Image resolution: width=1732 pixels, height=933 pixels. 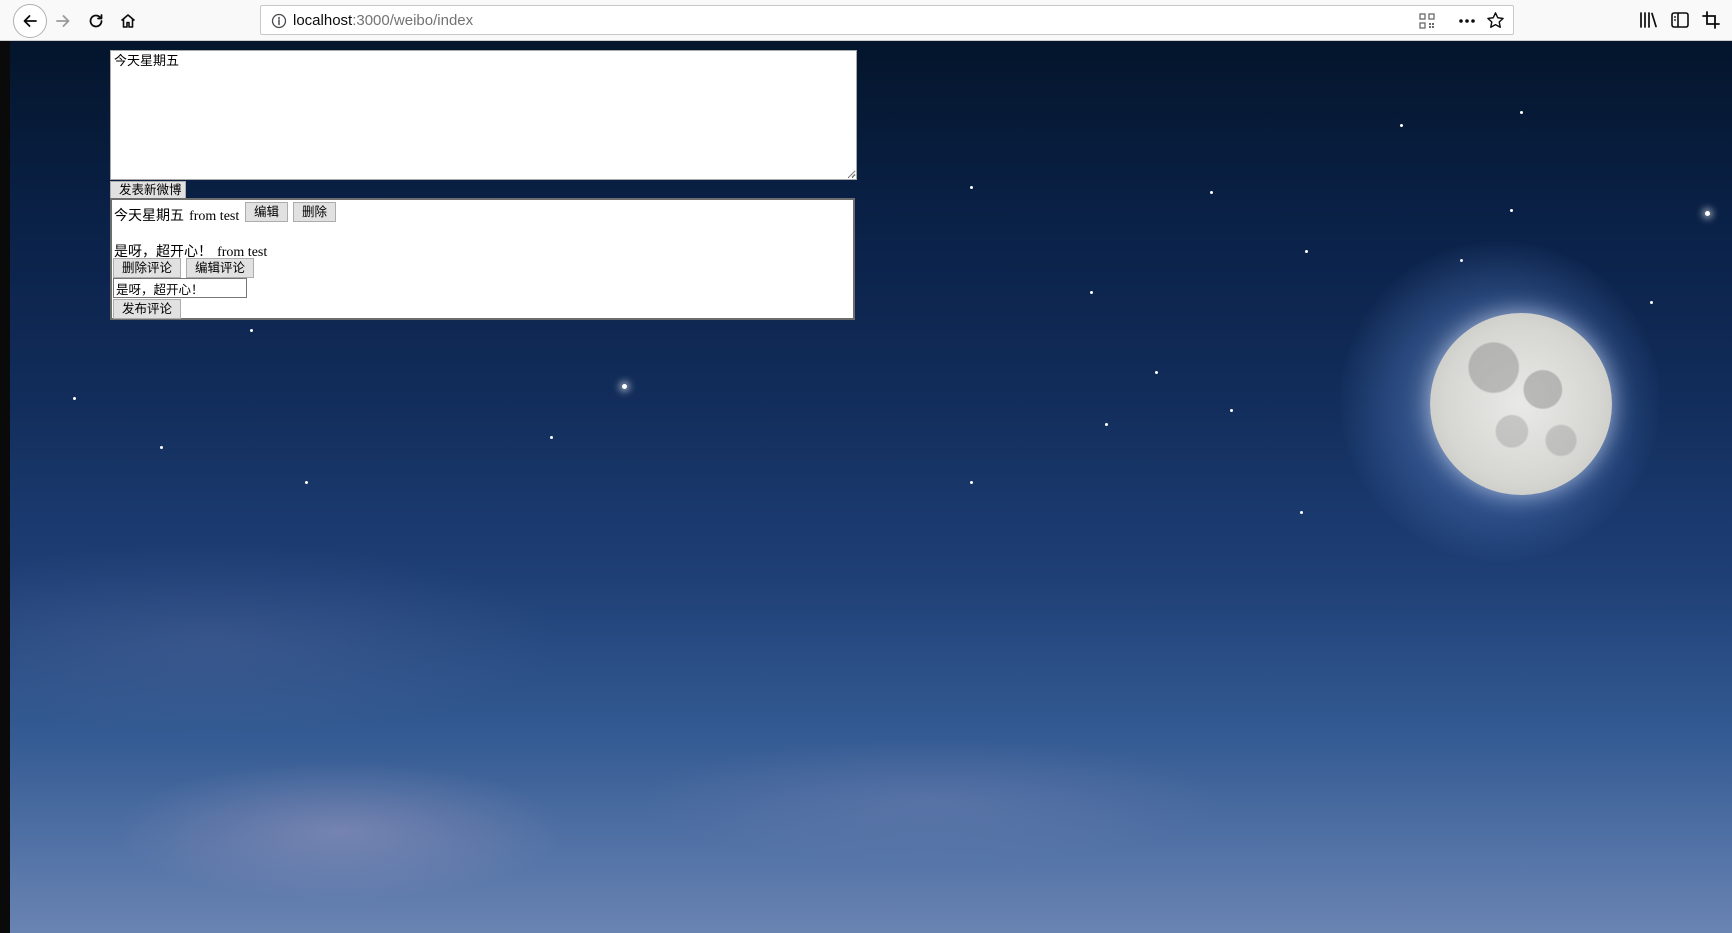 I want to click on weibo-line: 今天星期五 from test, so click(x=176, y=215).